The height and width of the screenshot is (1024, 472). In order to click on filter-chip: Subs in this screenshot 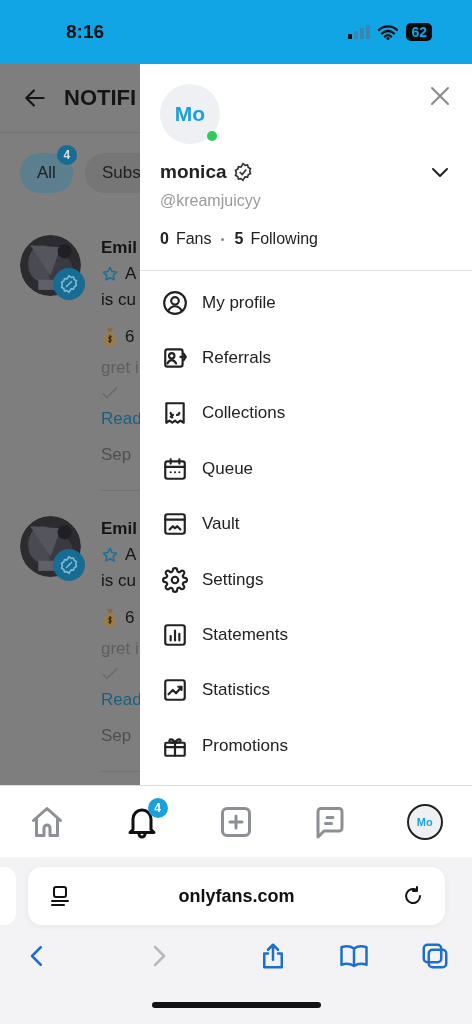, I will do `click(112, 173)`.